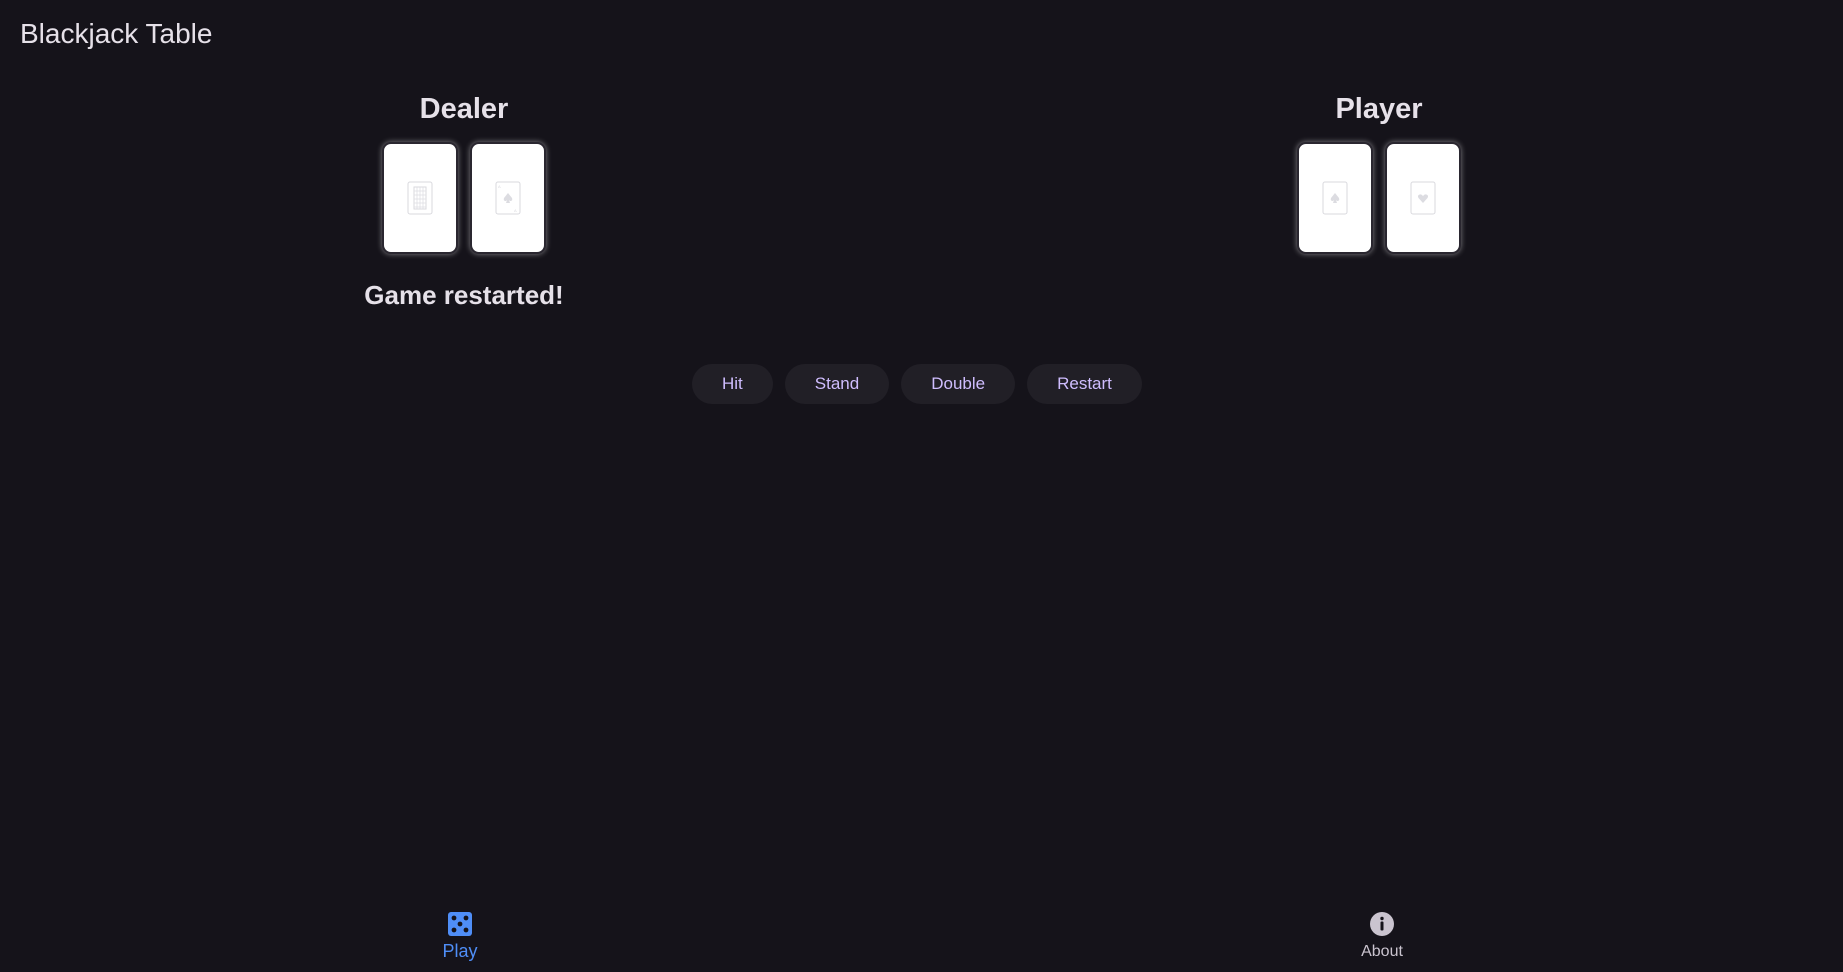 The height and width of the screenshot is (972, 1843). I want to click on nav-item-about: About, so click(1382, 932).